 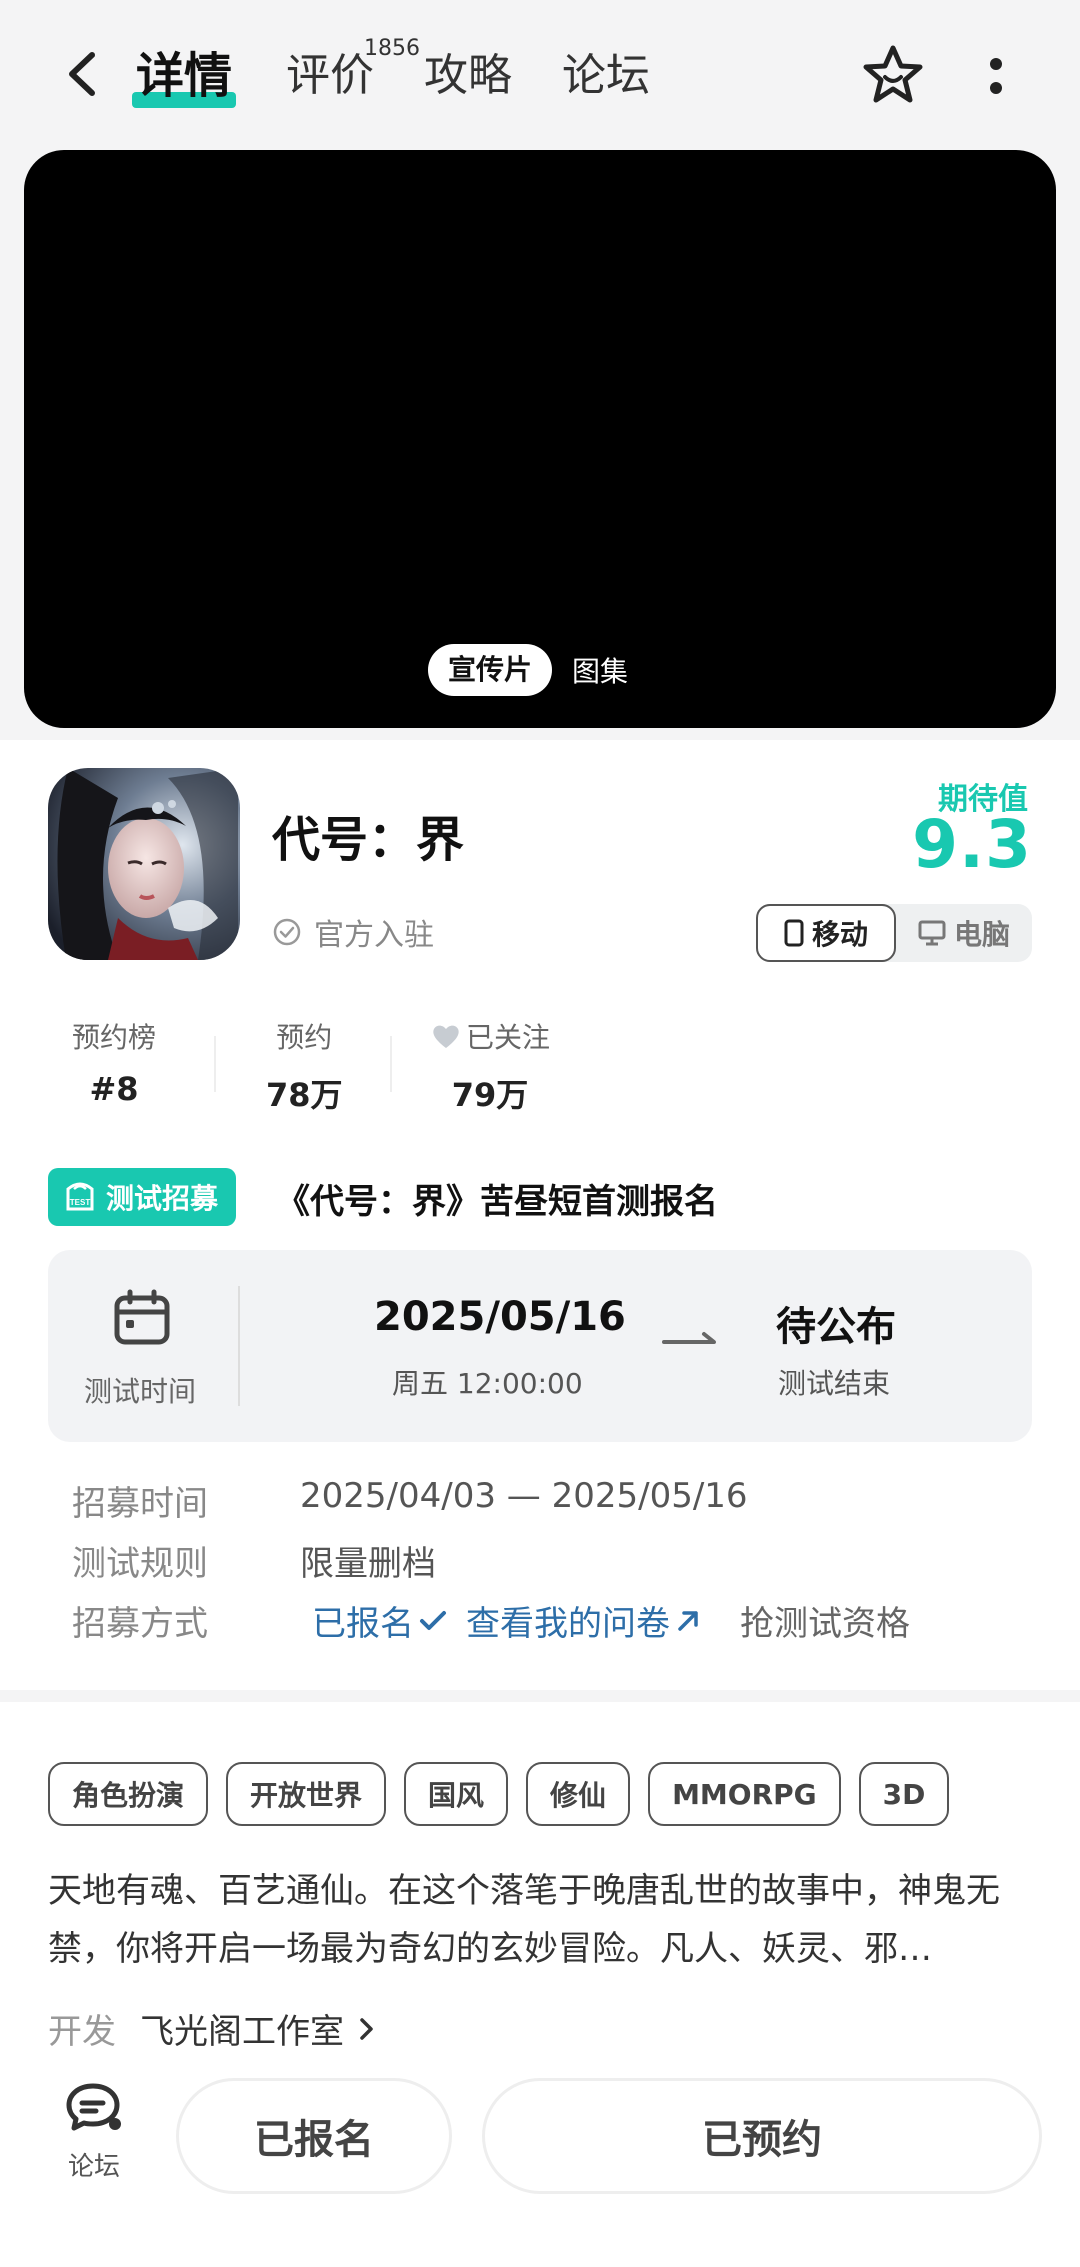 I want to click on stat-reserve-value: 78万, so click(x=304, y=1095).